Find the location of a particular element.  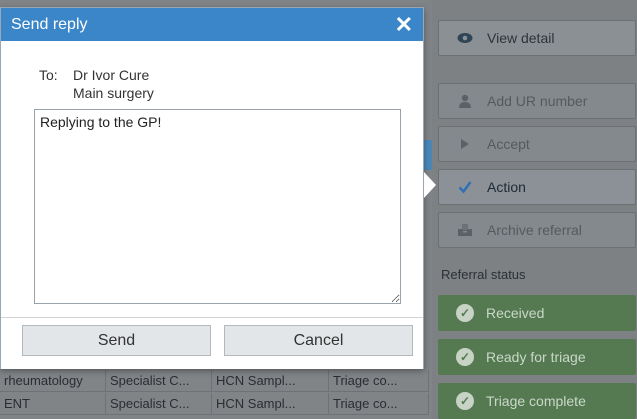

table-cell: rheumatology is located at coordinates (53, 381).